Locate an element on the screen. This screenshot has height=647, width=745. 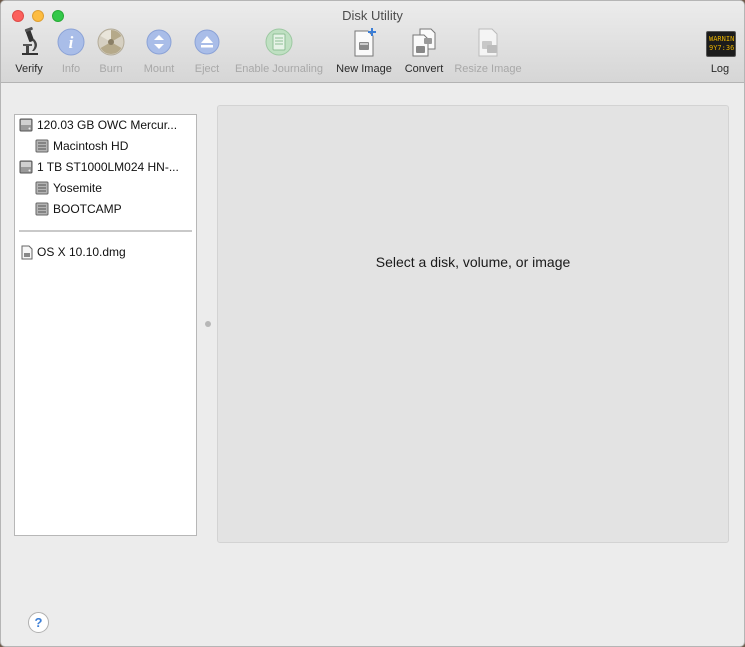
journal-icon is located at coordinates (279, 42).